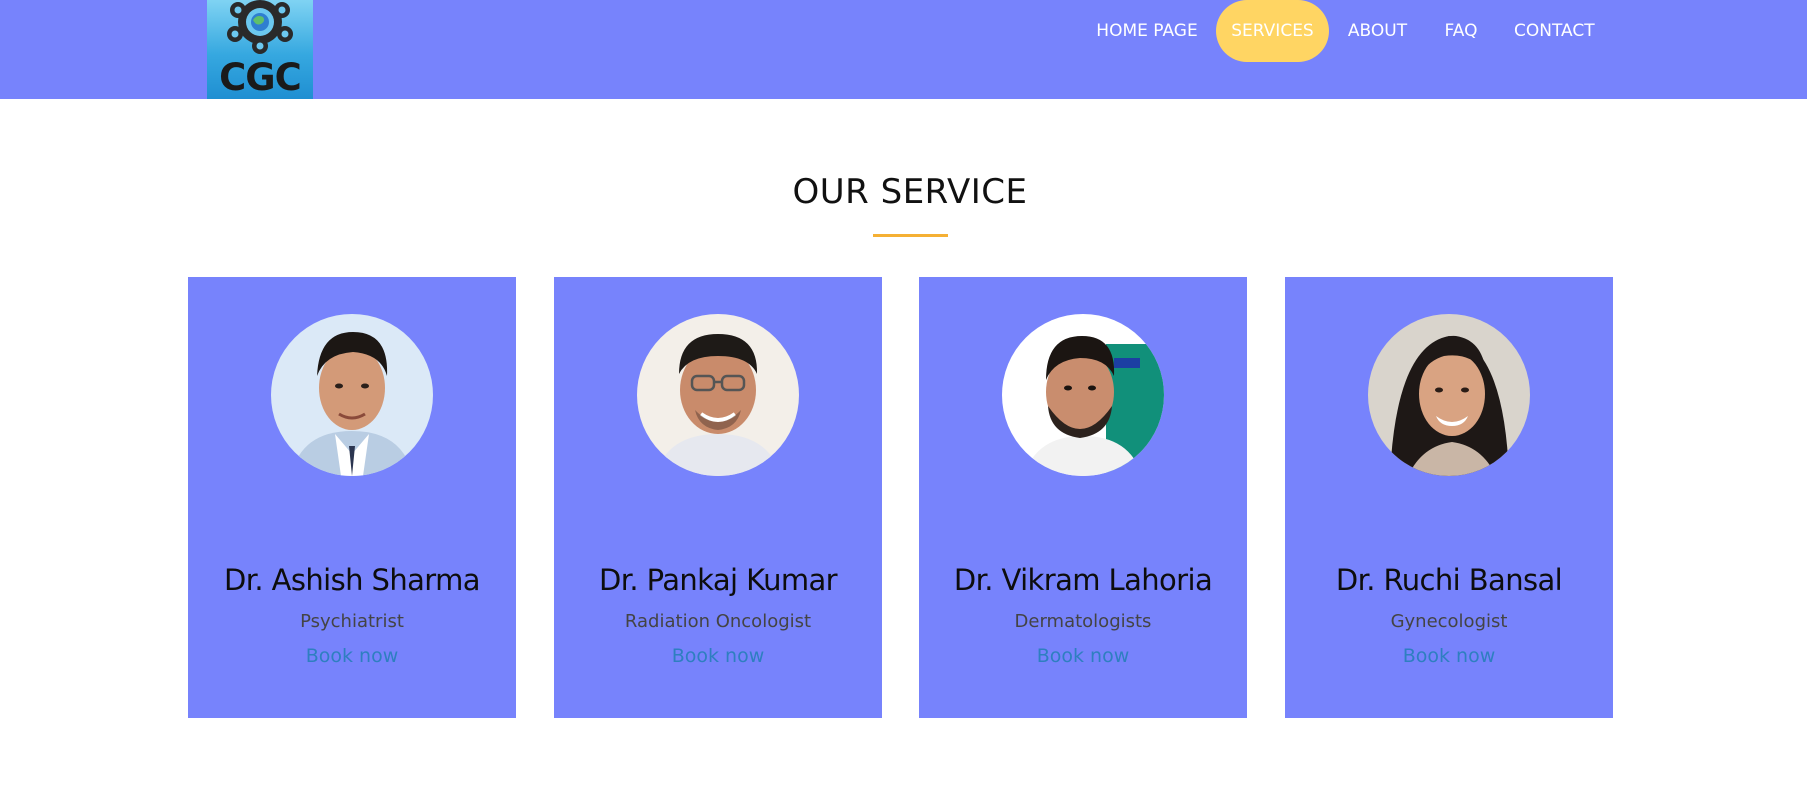  Describe the element at coordinates (718, 621) in the screenshot. I see `doctor-specialty: Radiation Oncologist` at that location.